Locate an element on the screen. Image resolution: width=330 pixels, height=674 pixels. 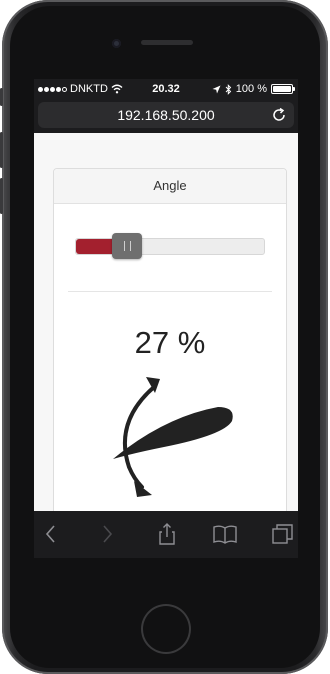
url-field: 192.168.50.200 is located at coordinates (166, 115).